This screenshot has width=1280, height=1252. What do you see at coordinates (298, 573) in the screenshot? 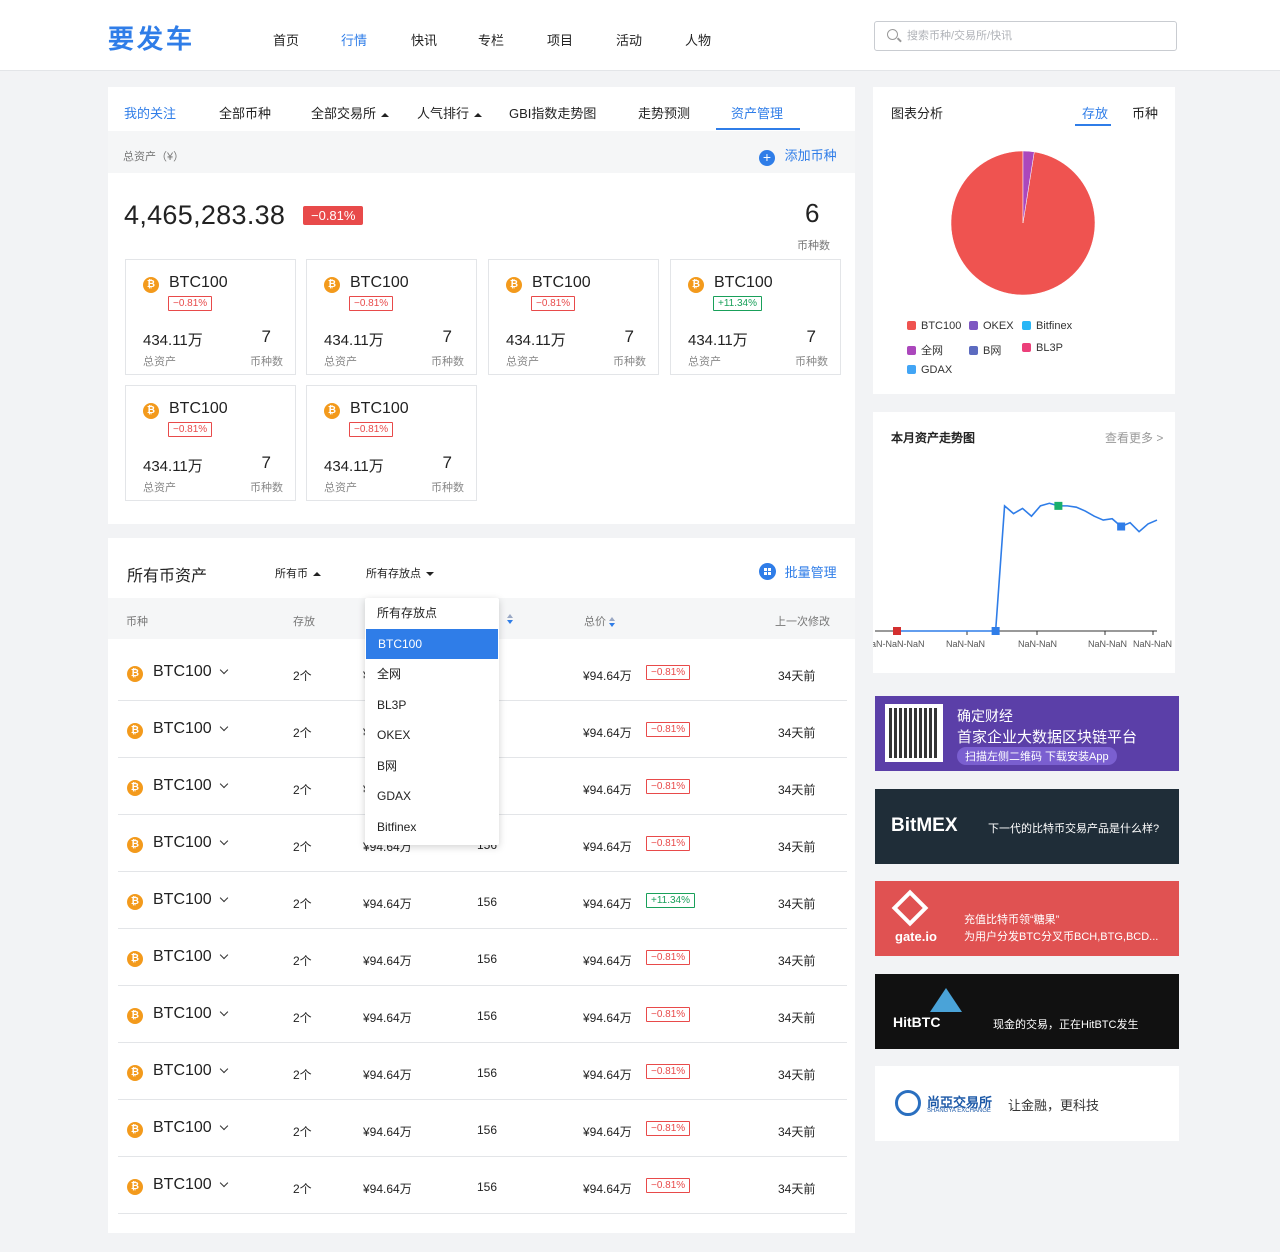
I see `filter-coin-dropdown: 所有币` at bounding box center [298, 573].